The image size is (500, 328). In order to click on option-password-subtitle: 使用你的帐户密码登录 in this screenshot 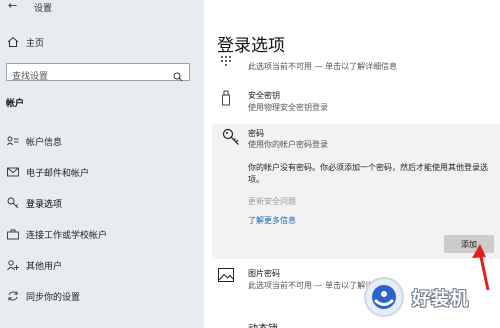, I will do `click(288, 144)`.